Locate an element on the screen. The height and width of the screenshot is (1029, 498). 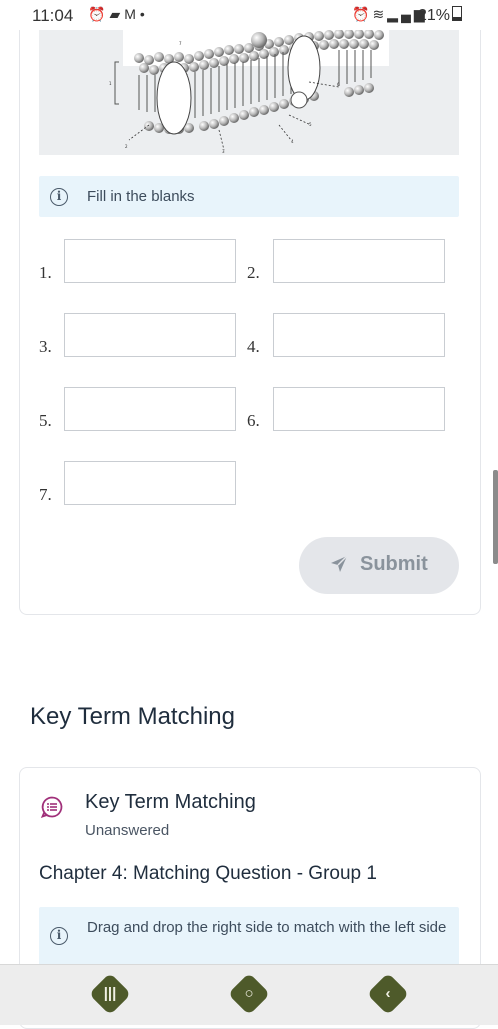
fill-in-instruction: i Fill in the blanks is located at coordinates (249, 196).